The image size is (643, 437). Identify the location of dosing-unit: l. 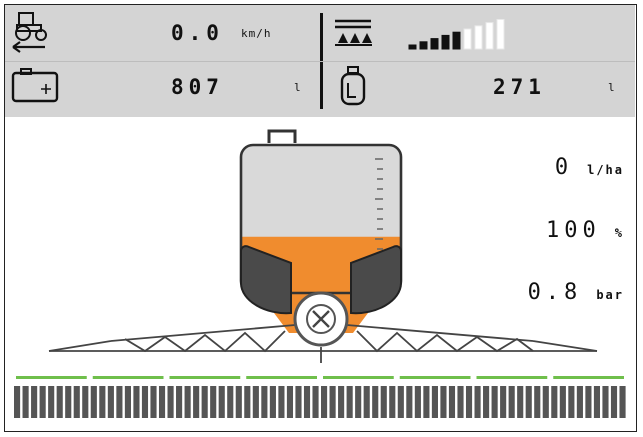
(612, 87).